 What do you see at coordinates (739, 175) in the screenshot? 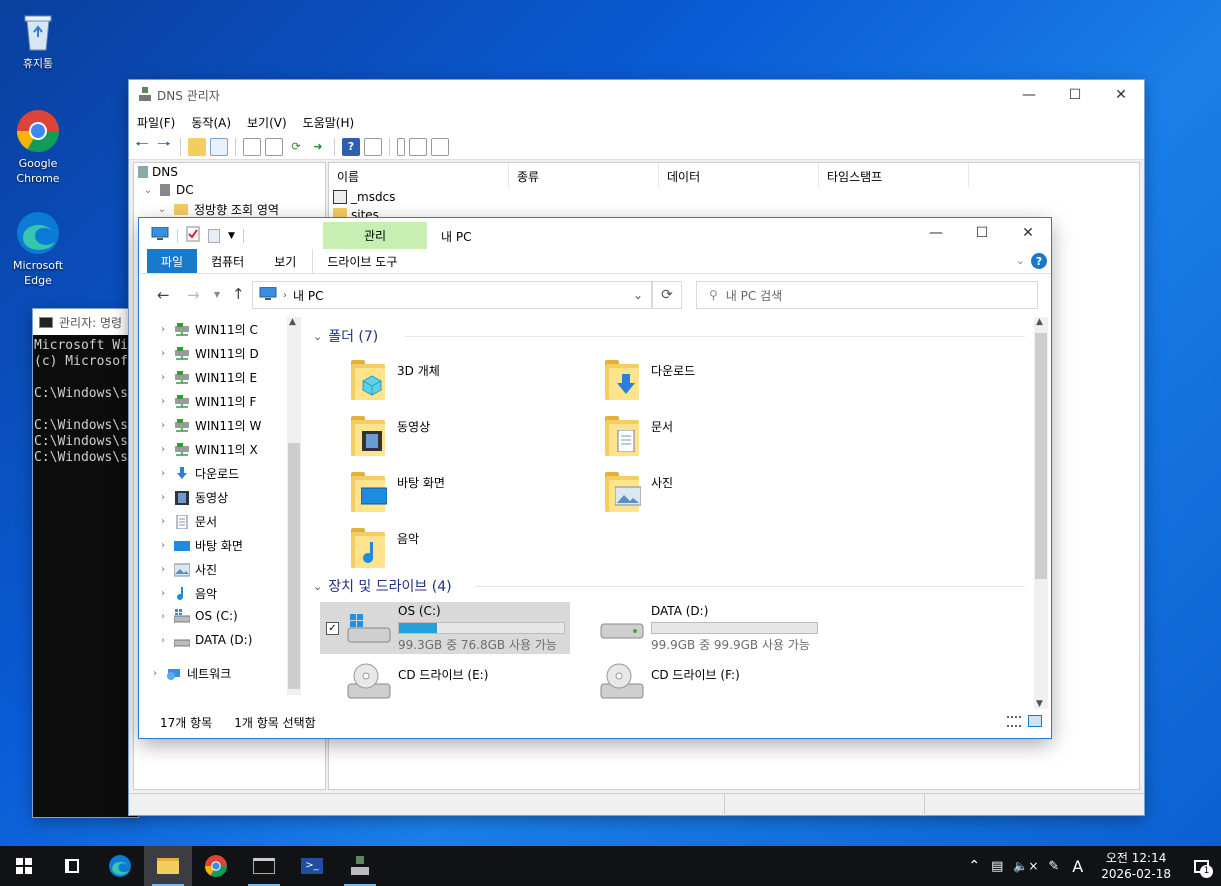
I see `col-data: 데이터` at bounding box center [739, 175].